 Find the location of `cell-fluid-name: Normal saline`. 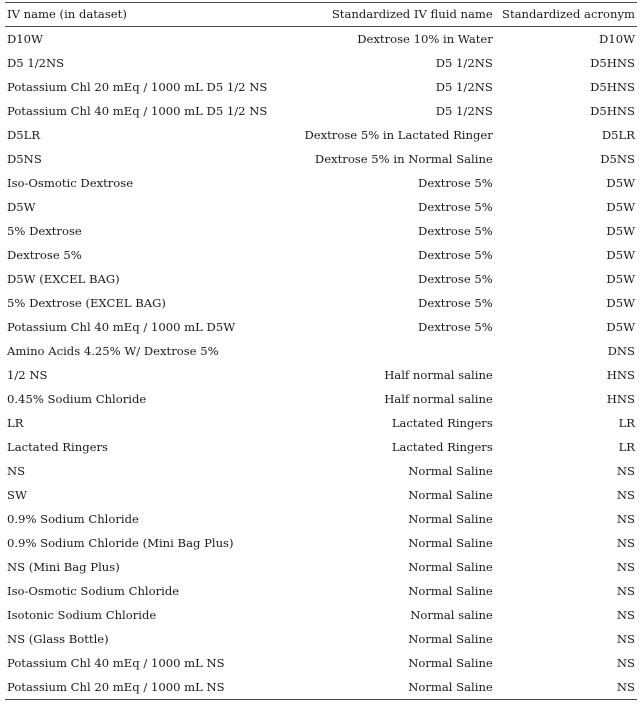

cell-fluid-name: Normal saline is located at coordinates (451, 615).